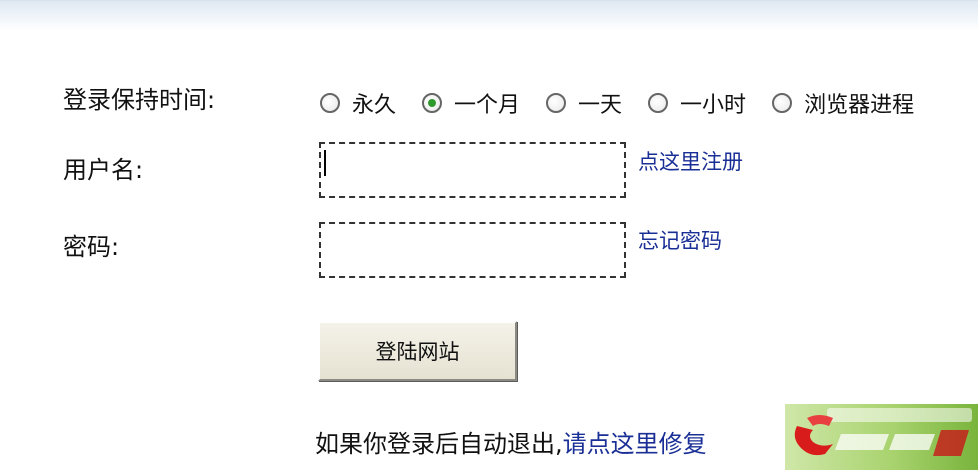  Describe the element at coordinates (489, 15) in the screenshot. I see `top-gradient-bar` at that location.